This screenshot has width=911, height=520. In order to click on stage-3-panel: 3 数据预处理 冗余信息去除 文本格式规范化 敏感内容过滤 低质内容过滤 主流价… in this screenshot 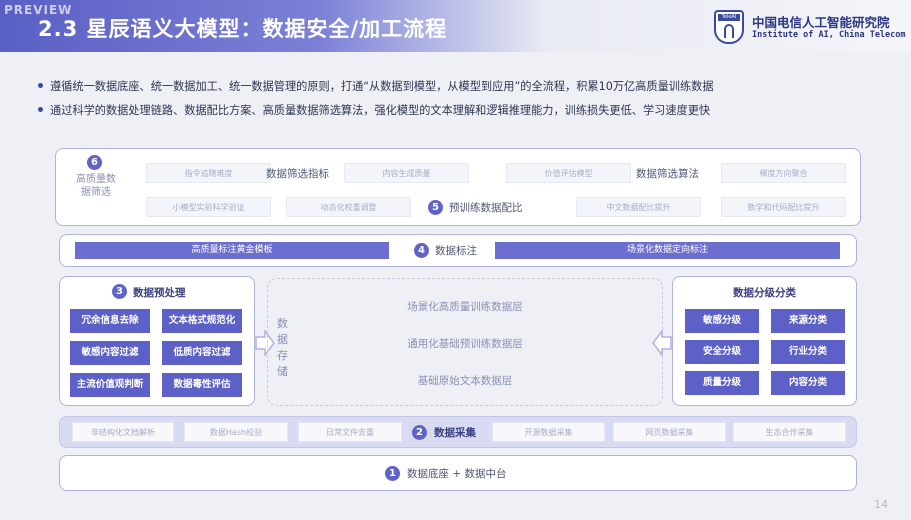, I will do `click(157, 341)`.